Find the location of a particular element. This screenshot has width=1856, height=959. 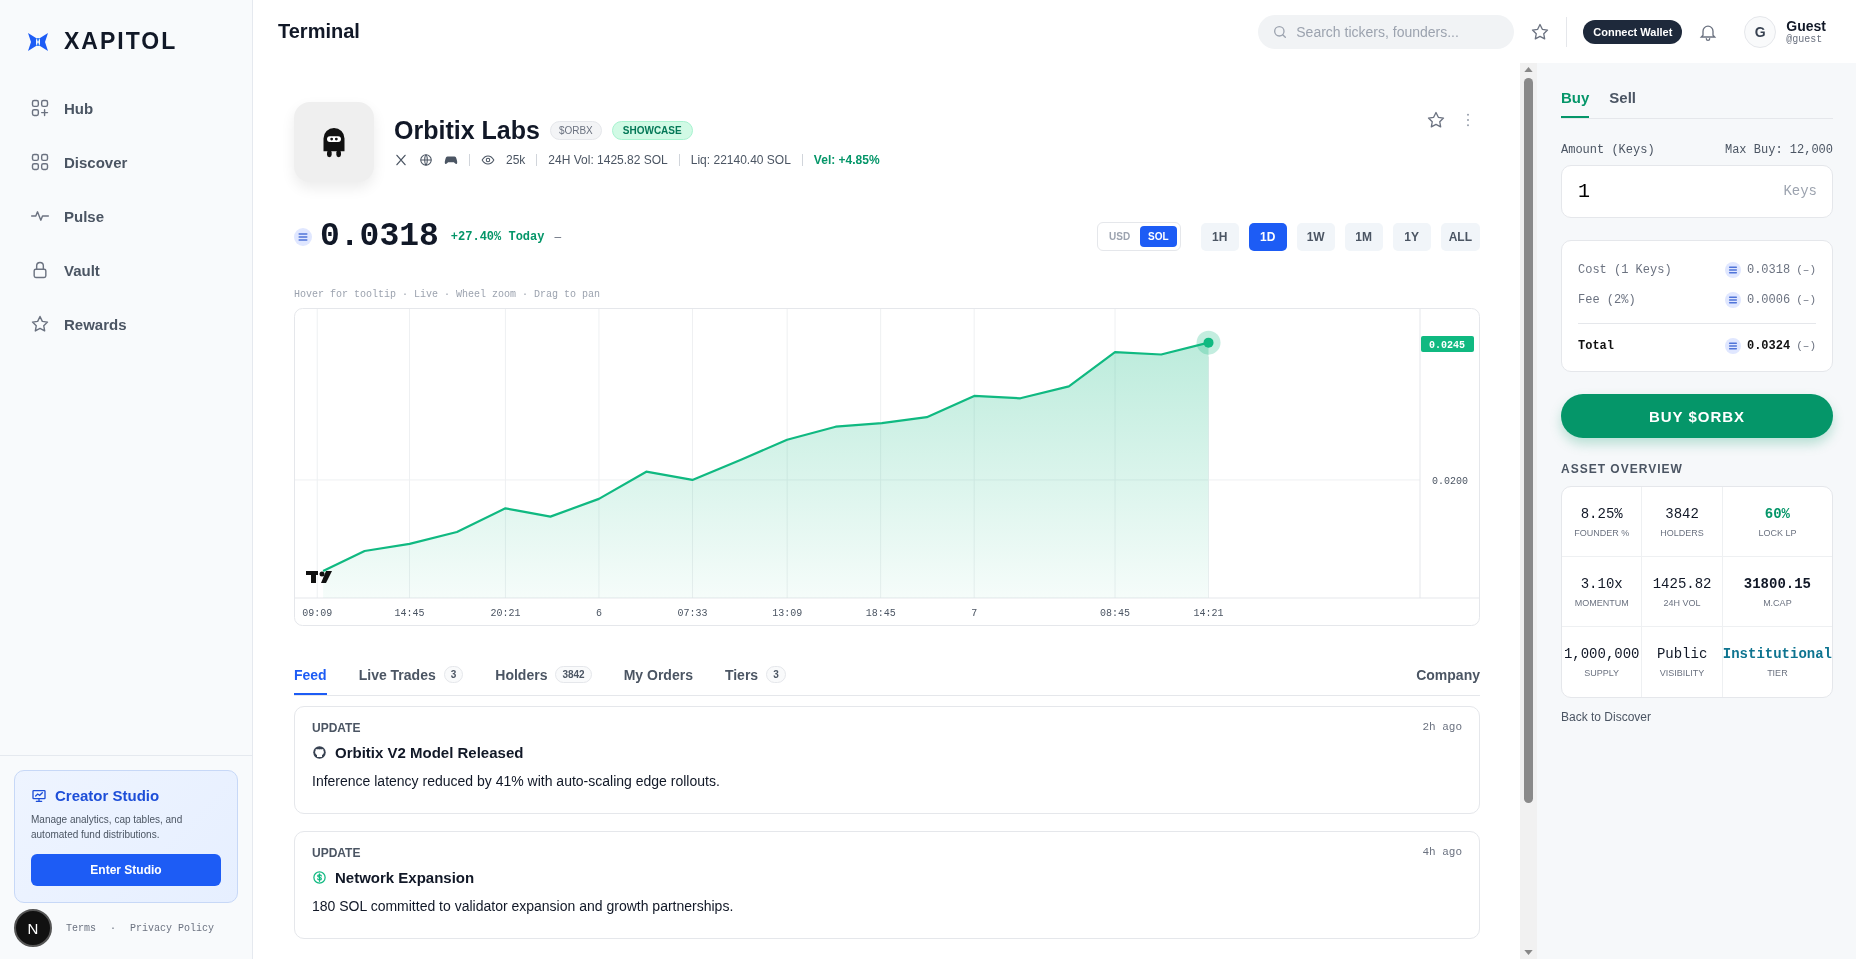

content-tab: Tiers 3 is located at coordinates (755, 675).